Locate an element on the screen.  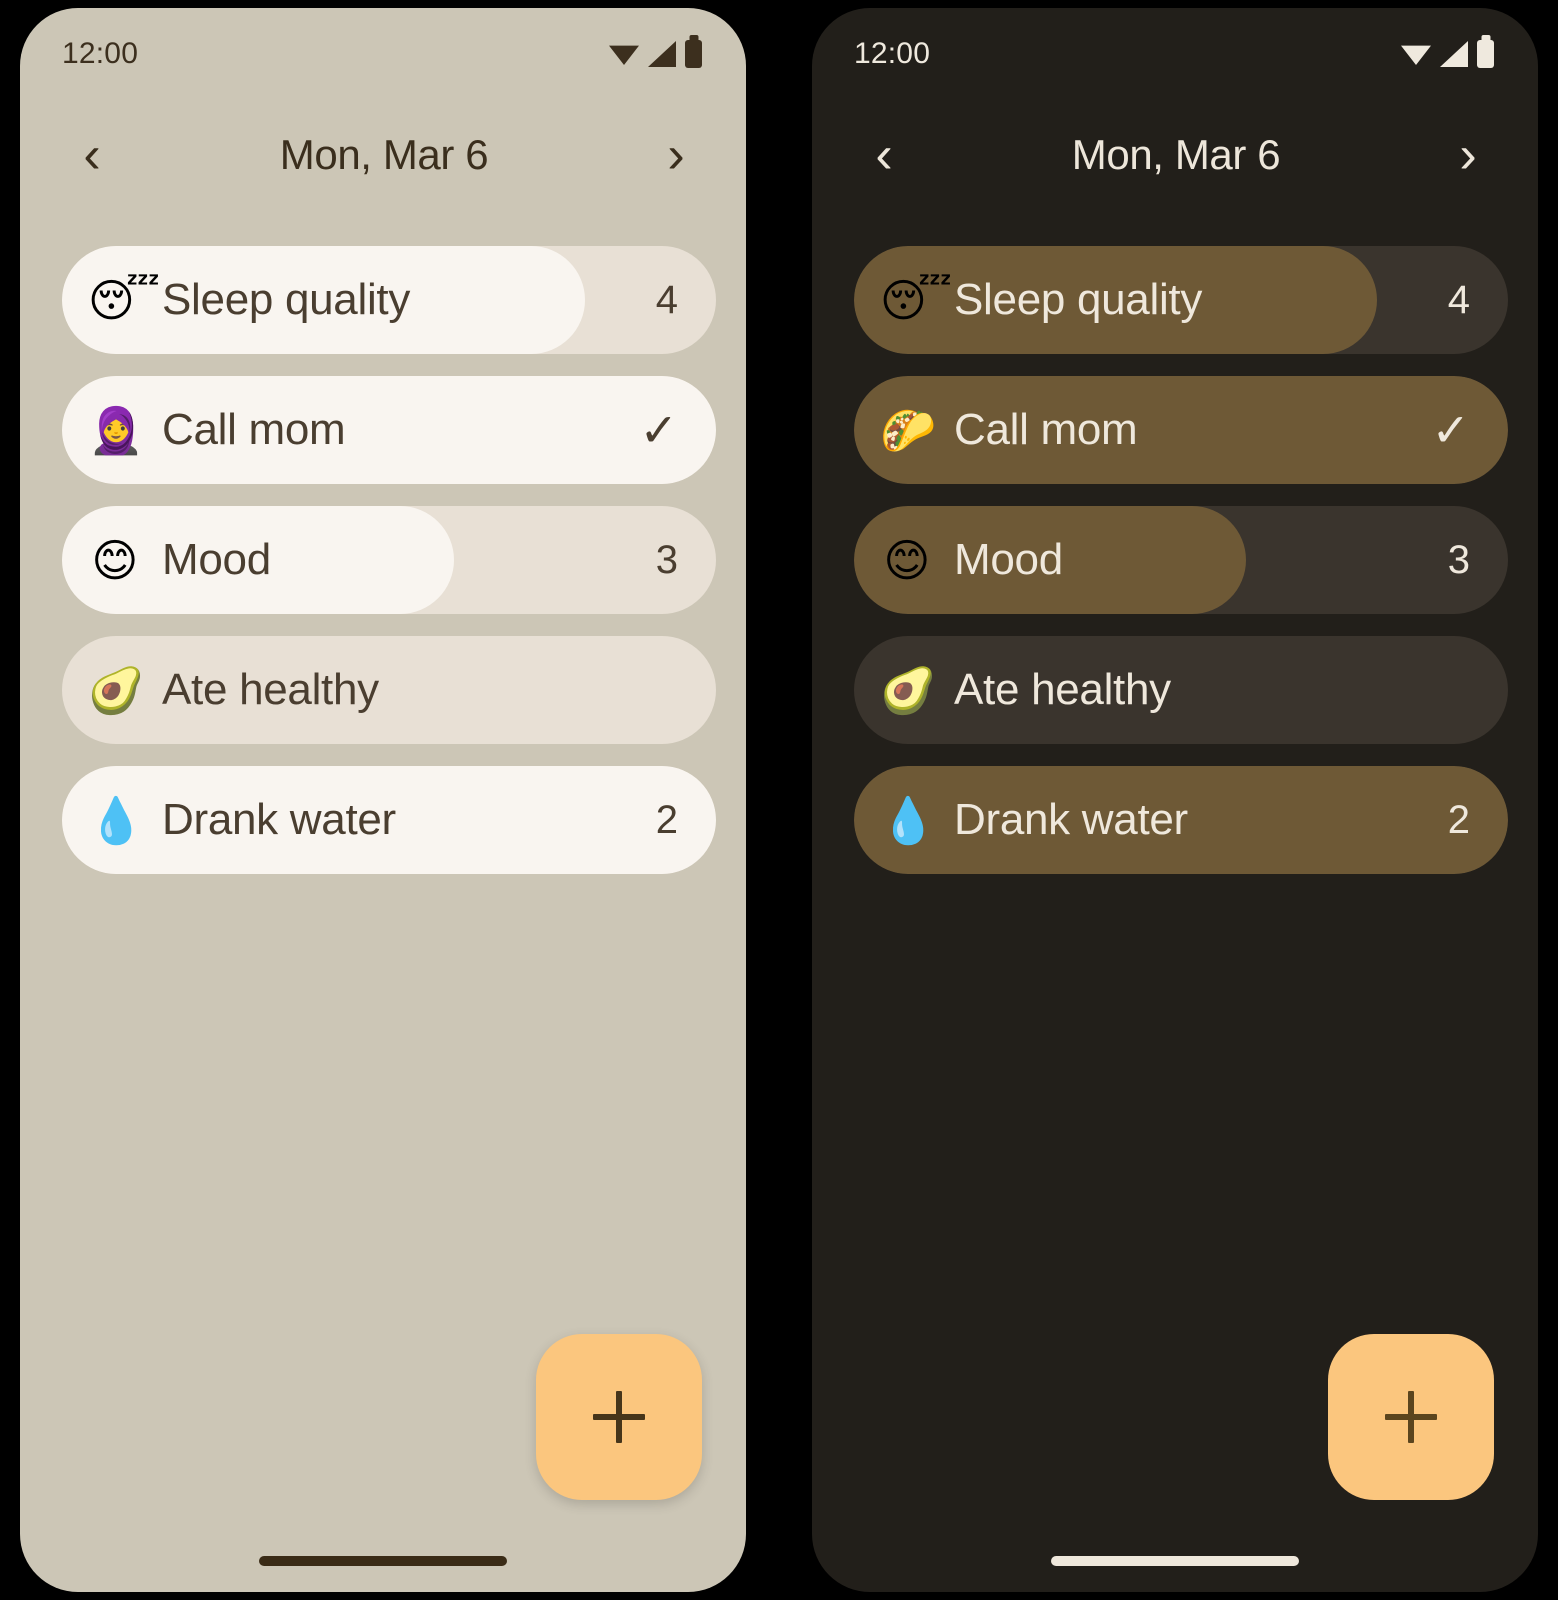
woman-with-headscarf-emoji: 🧕 is located at coordinates (116, 430).